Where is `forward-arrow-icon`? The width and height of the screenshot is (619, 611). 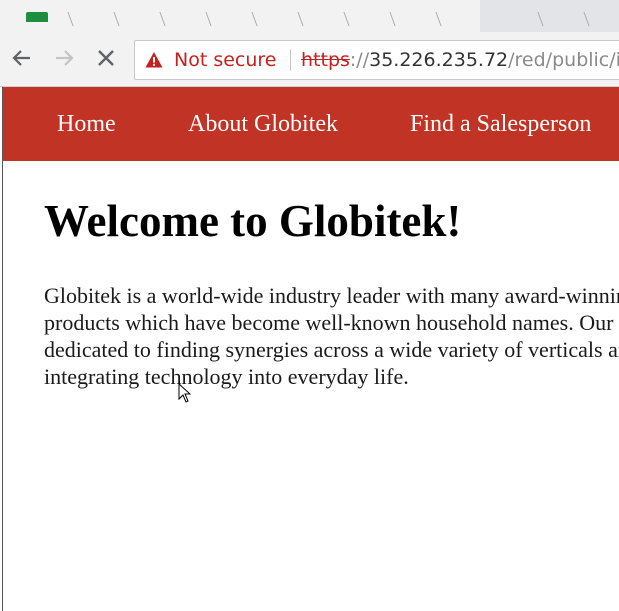
forward-arrow-icon is located at coordinates (65, 58).